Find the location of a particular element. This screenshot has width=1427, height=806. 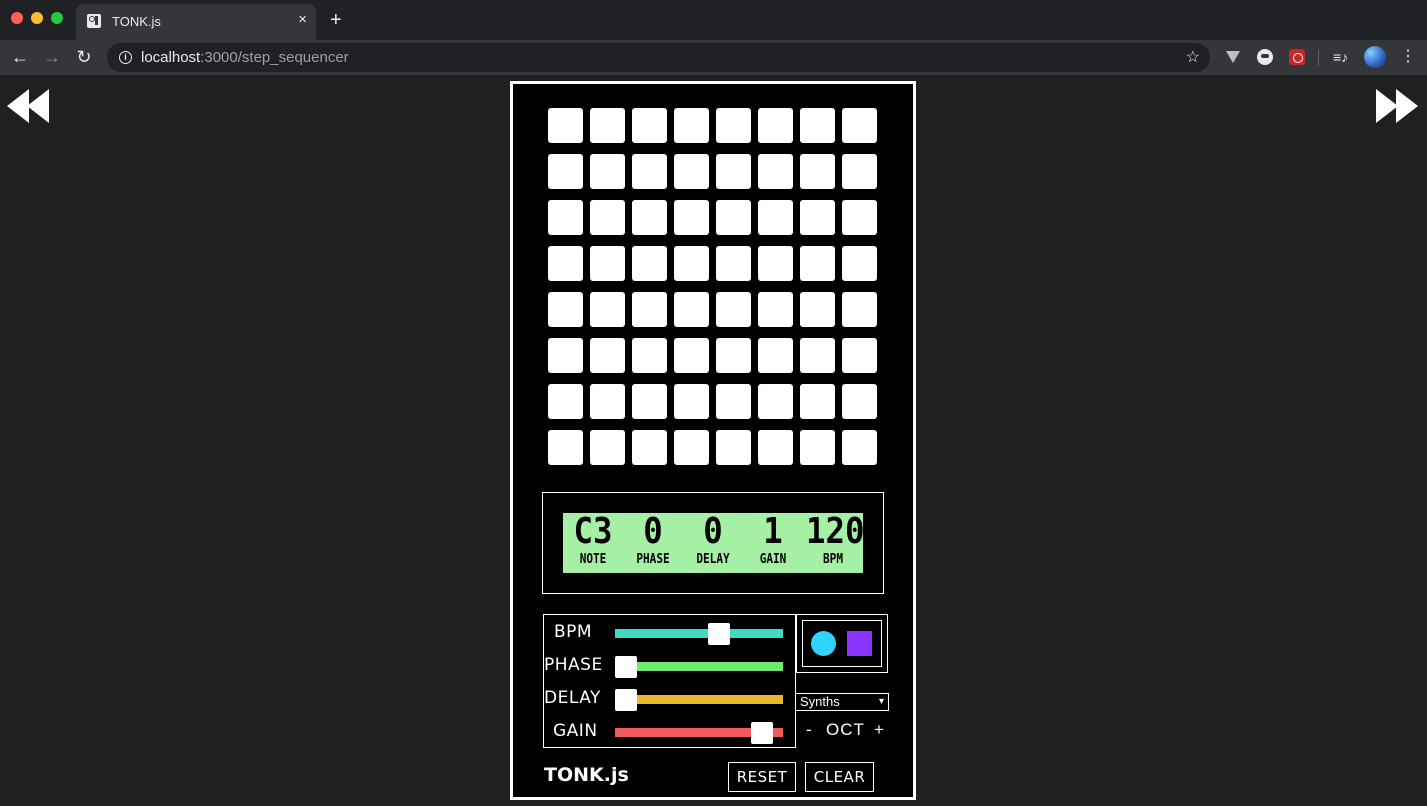

reset-button: RESET is located at coordinates (762, 777).